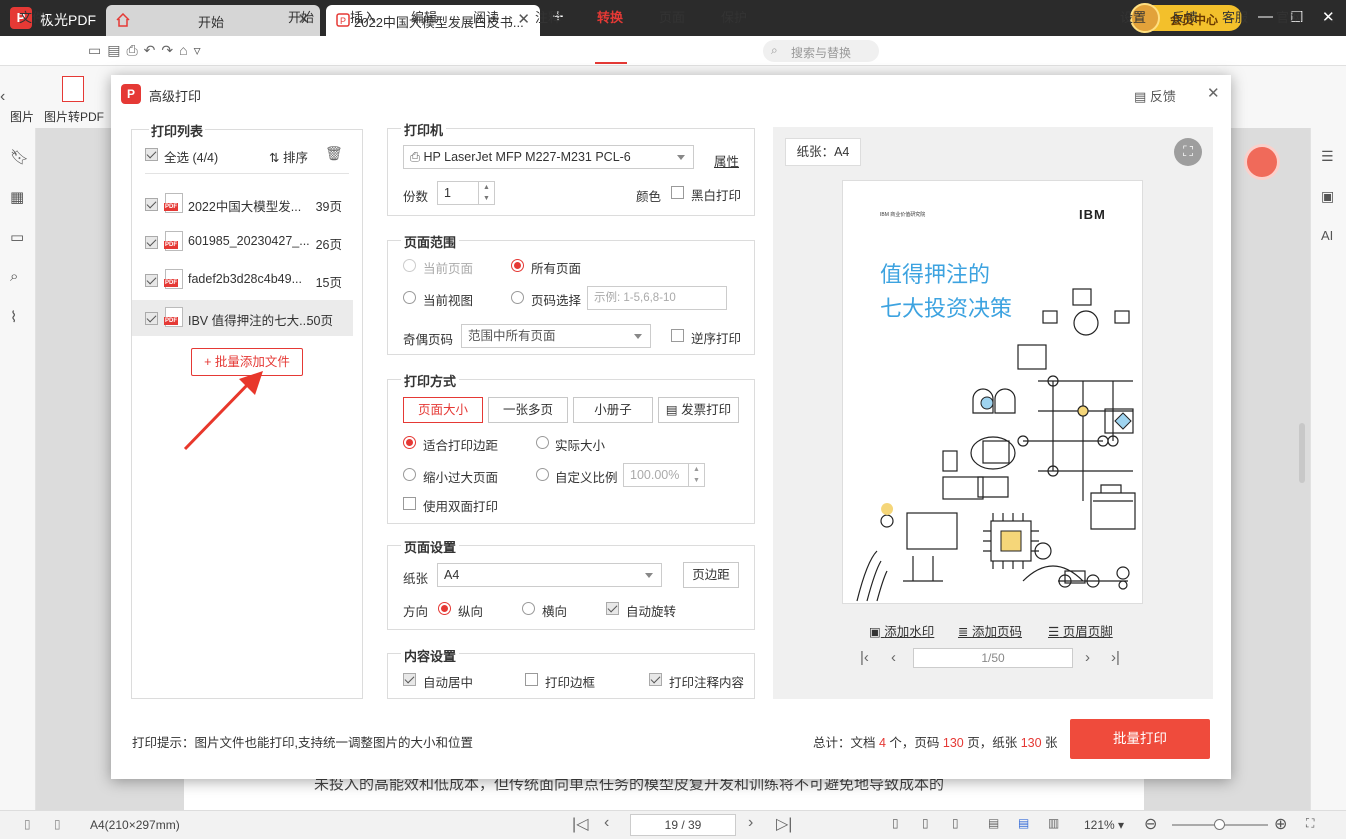 Image resolution: width=1346 pixels, height=839 pixels. What do you see at coordinates (443, 410) in the screenshot?
I see `mode-page-size-button: 页面大小` at bounding box center [443, 410].